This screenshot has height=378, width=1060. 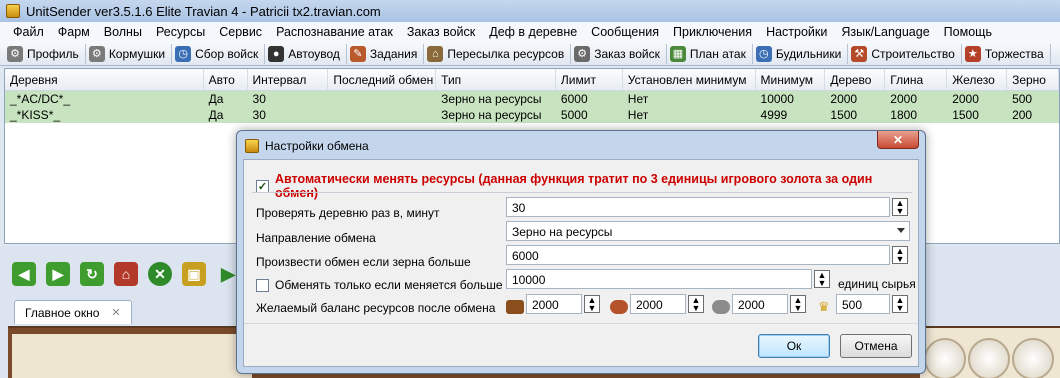 What do you see at coordinates (1033, 79) in the screenshot?
I see `column-header: Зерно` at bounding box center [1033, 79].